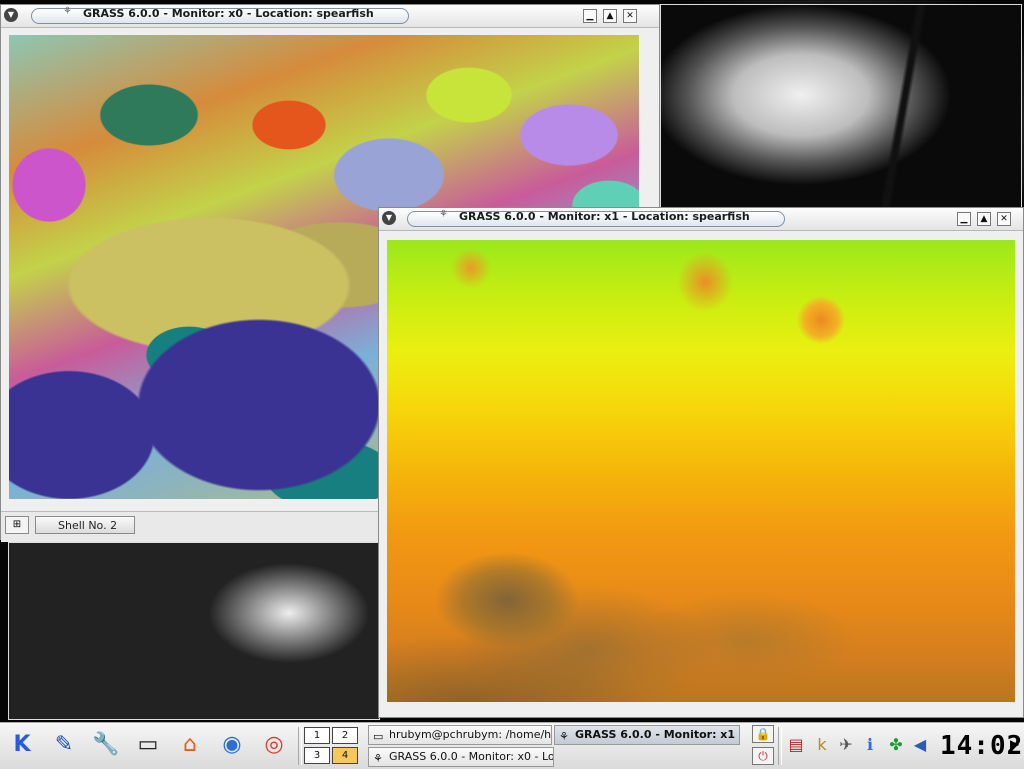  Describe the element at coordinates (17, 525) in the screenshot. I see `new-shell-button: ⊞` at that location.